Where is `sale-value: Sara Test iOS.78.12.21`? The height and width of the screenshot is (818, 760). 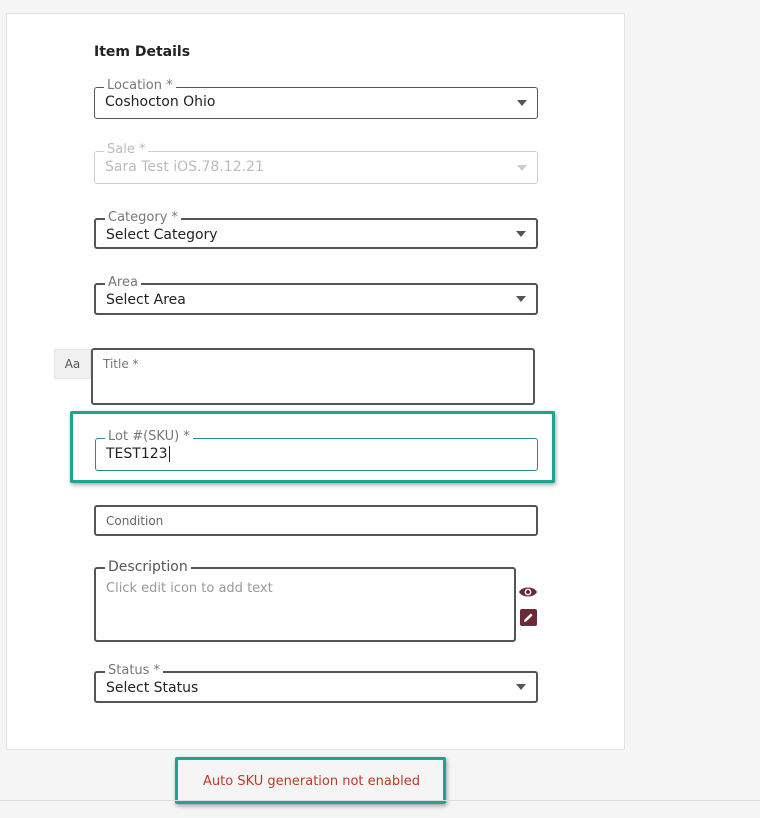
sale-value: Sara Test iOS.78.12.21 is located at coordinates (184, 167).